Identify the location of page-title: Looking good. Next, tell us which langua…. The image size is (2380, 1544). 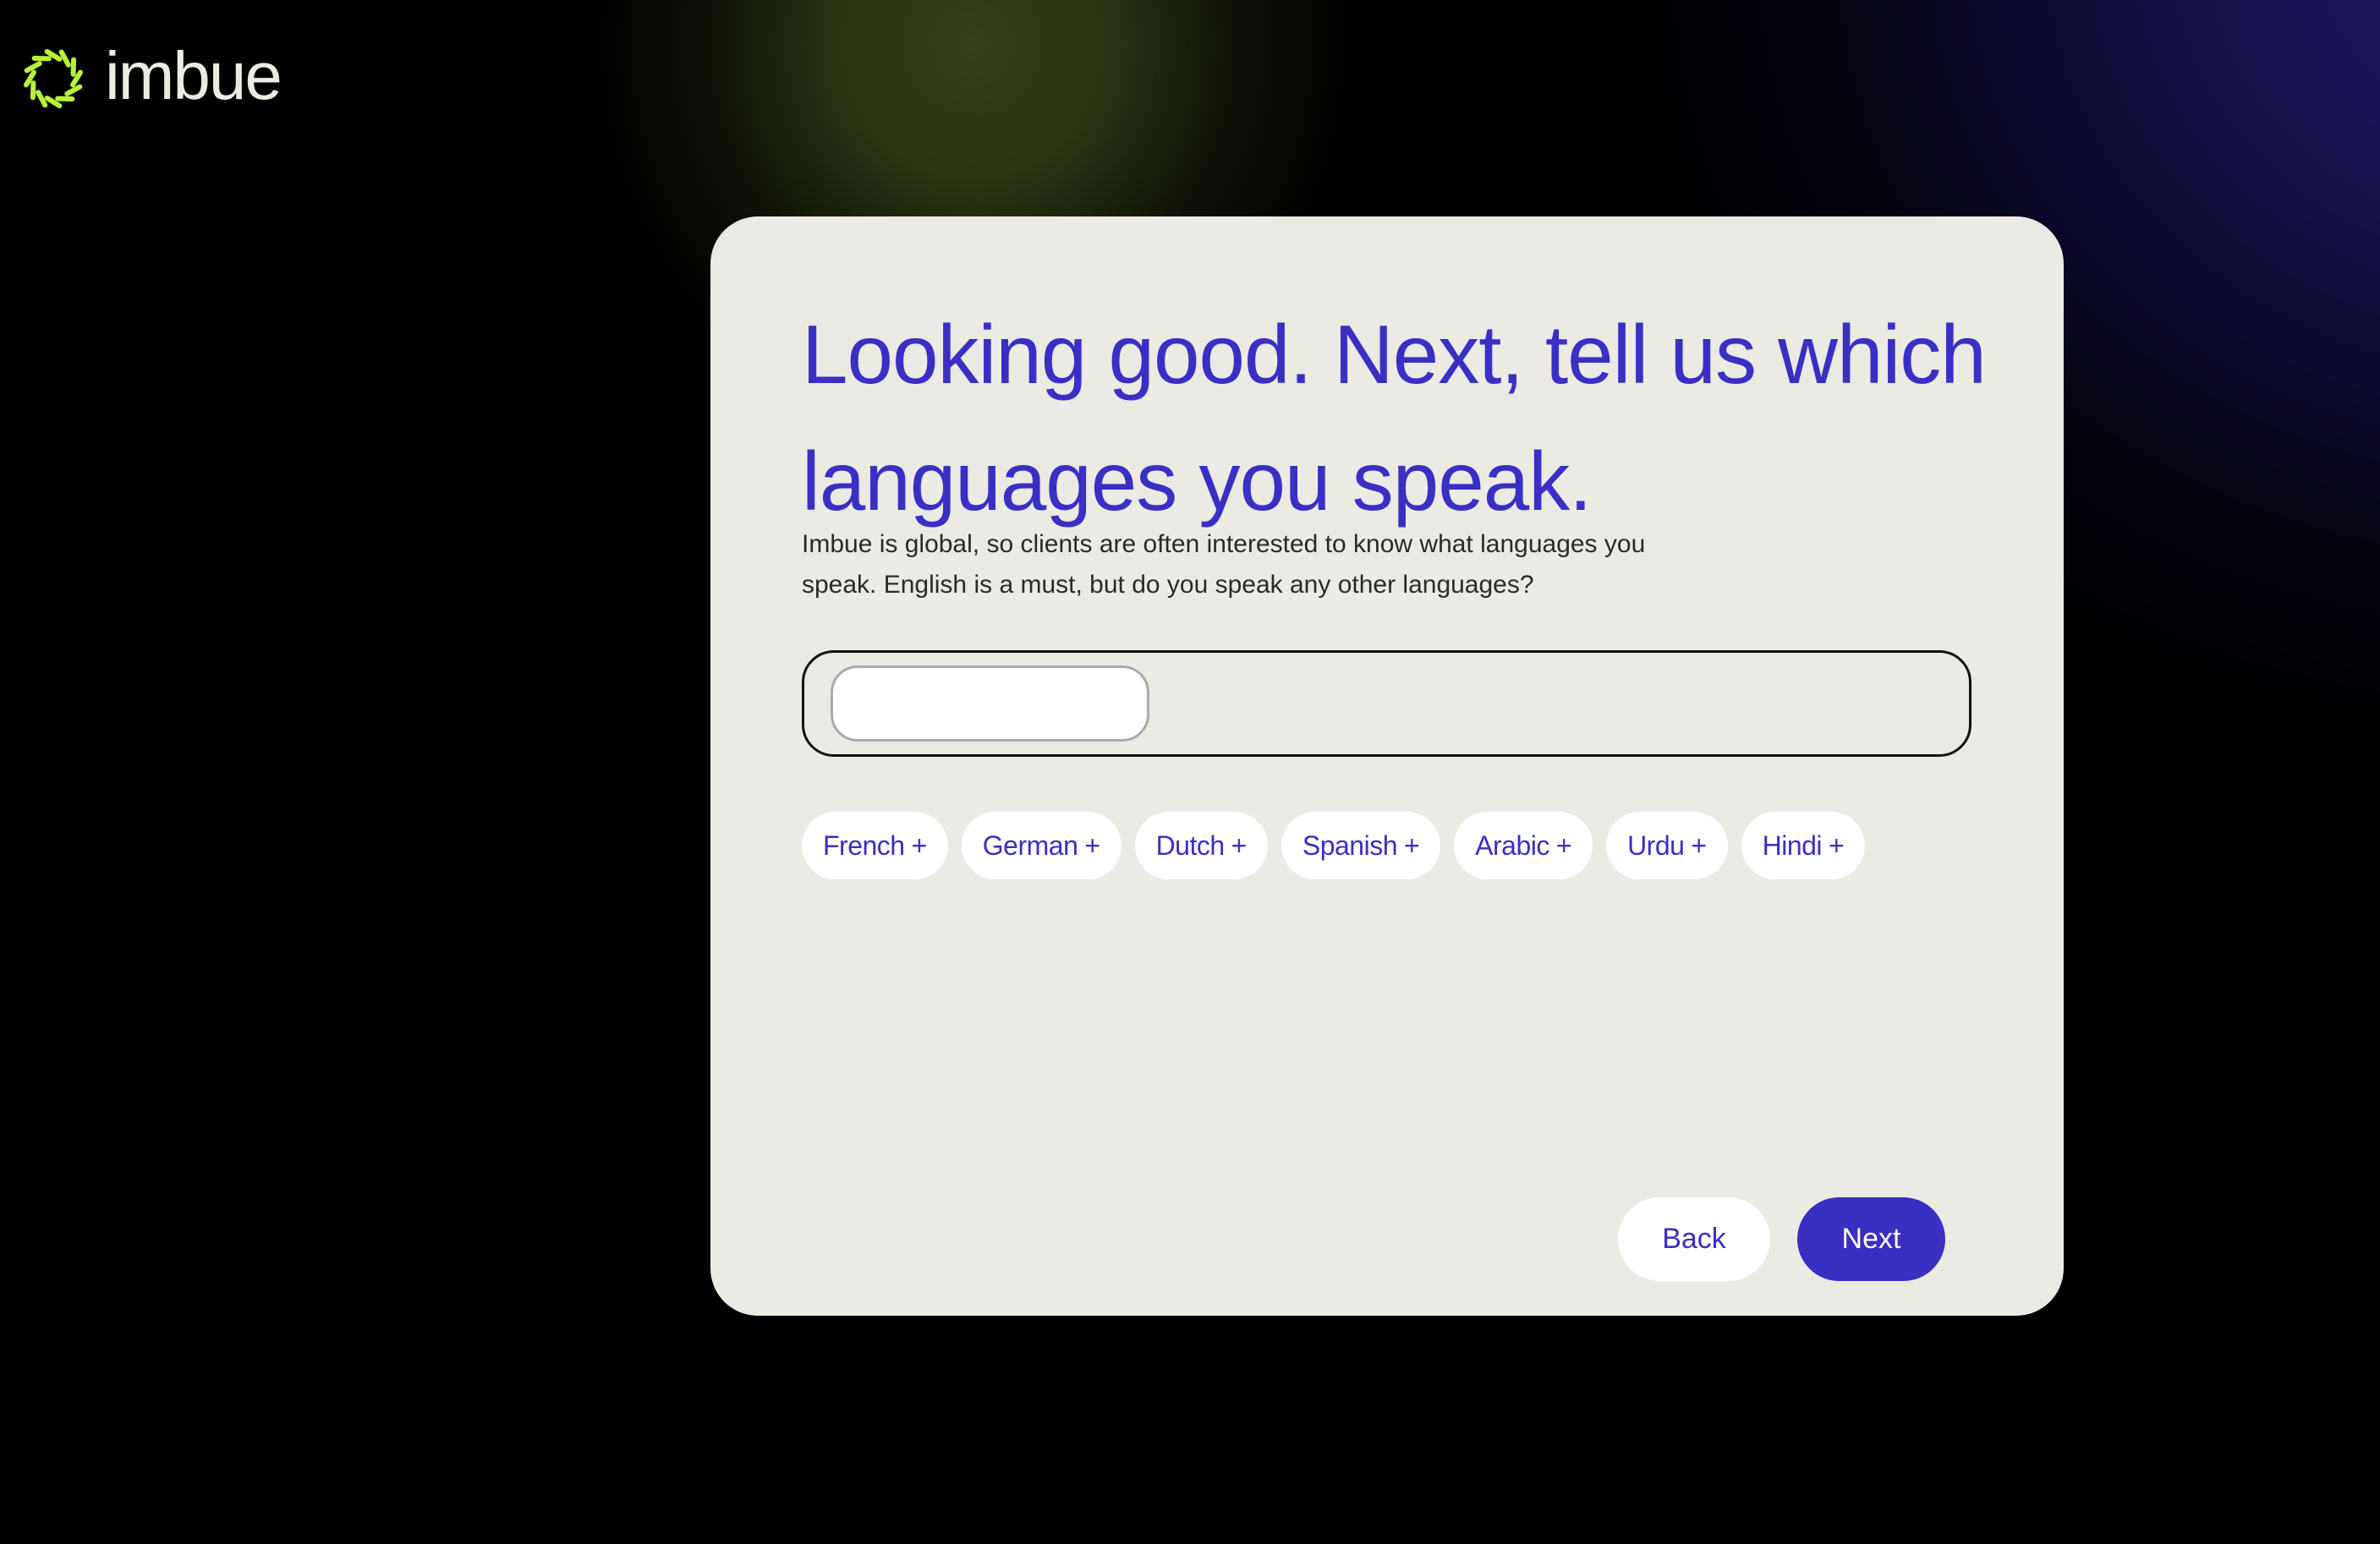
(1394, 418).